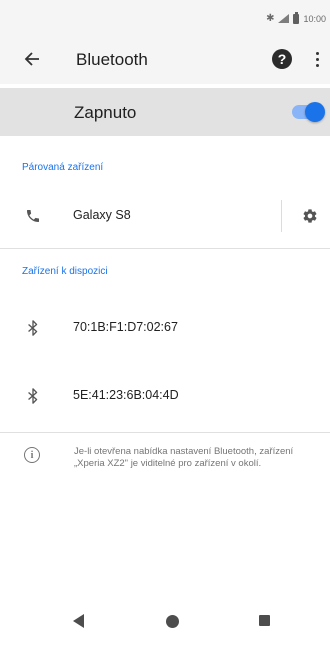 The width and height of the screenshot is (330, 666). Describe the element at coordinates (270, 18) in the screenshot. I see `bluetooth-status-icon: ✱` at that location.